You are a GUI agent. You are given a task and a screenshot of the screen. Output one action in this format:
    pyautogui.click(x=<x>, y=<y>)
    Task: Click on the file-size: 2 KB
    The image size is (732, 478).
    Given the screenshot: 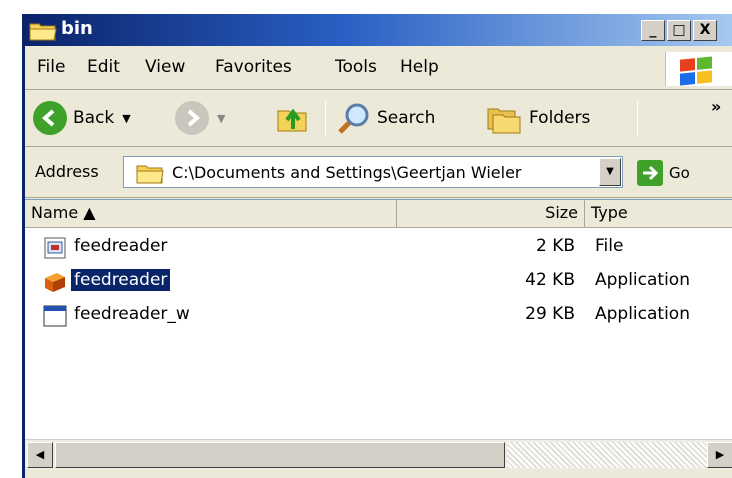 What is the action you would take?
    pyautogui.click(x=555, y=246)
    